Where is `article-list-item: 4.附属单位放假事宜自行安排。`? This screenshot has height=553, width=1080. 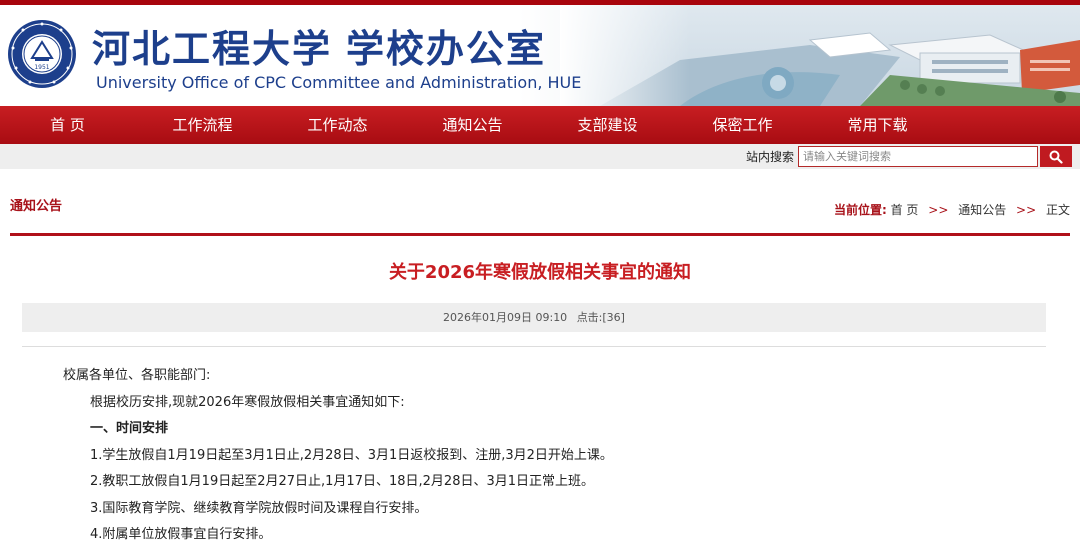
article-list-item: 4.附属单位放假事宜自行安排。 is located at coordinates (181, 534).